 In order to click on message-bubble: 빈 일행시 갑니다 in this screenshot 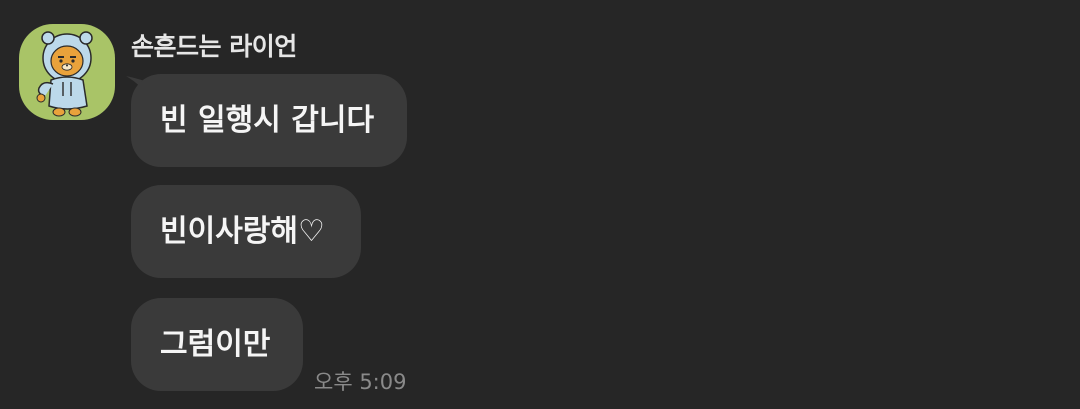, I will do `click(269, 120)`.